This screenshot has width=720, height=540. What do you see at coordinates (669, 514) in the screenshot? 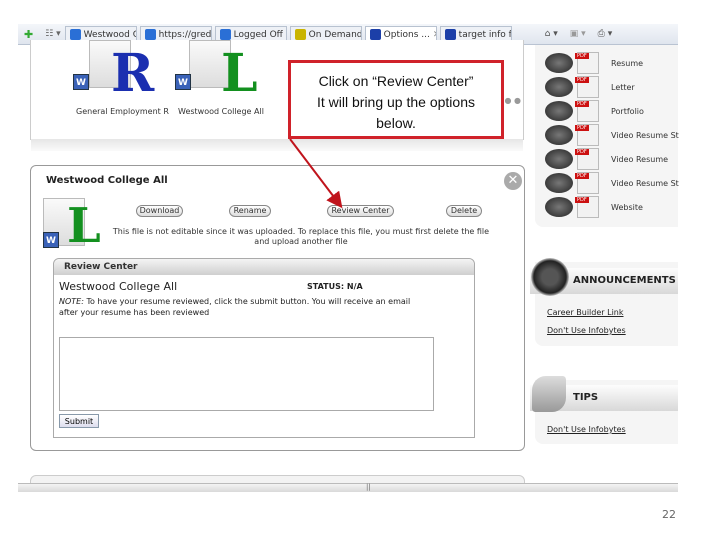
I see `page-number: 22` at bounding box center [669, 514].